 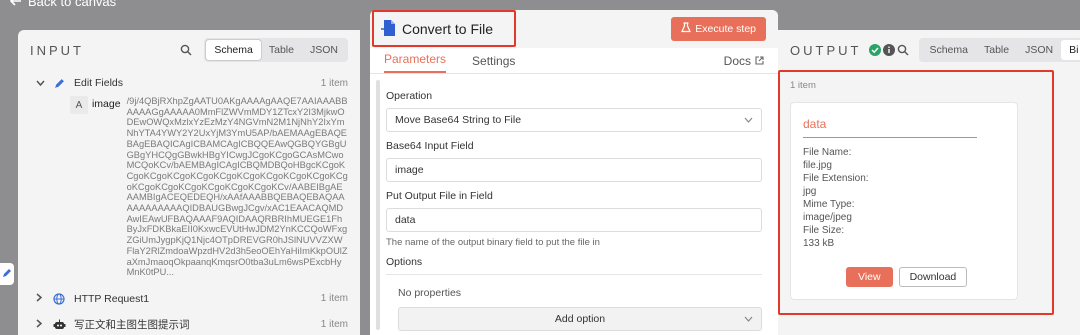 I want to click on output-view-json: JSON, so click(x=1039, y=50).